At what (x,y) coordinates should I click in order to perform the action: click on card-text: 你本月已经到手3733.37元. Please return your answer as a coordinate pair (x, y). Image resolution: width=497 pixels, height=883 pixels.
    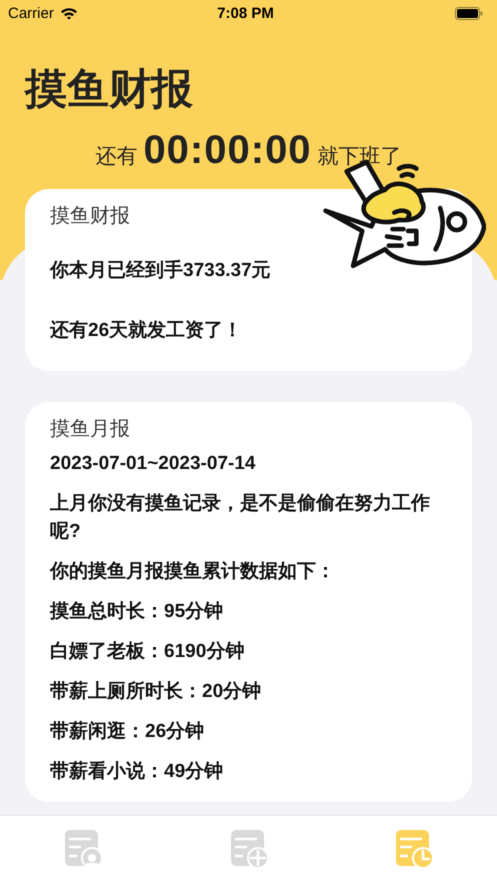
    Looking at the image, I should click on (161, 270).